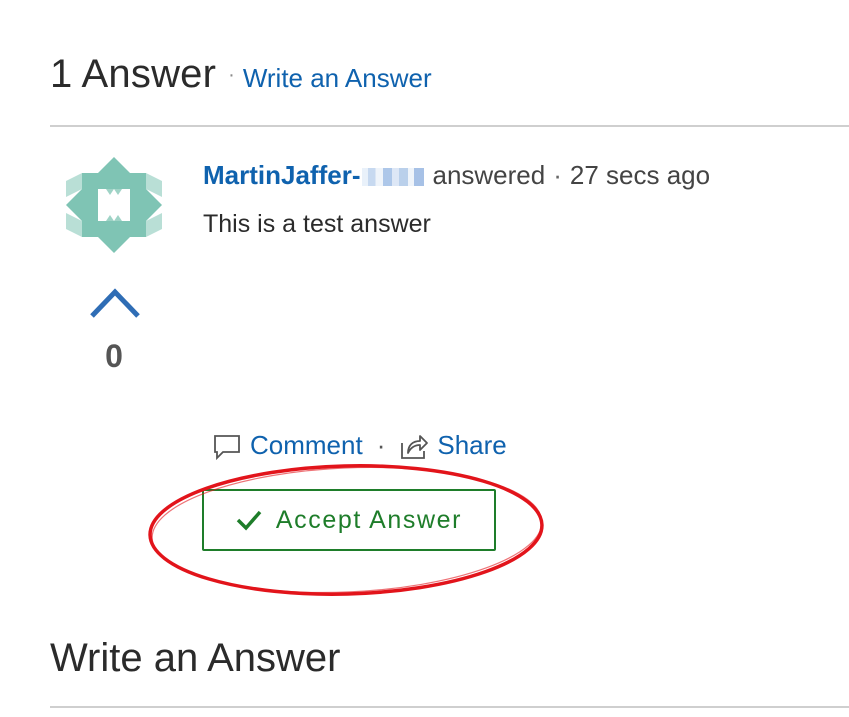  I want to click on answer-timestamp: 27 secs ago, so click(640, 175).